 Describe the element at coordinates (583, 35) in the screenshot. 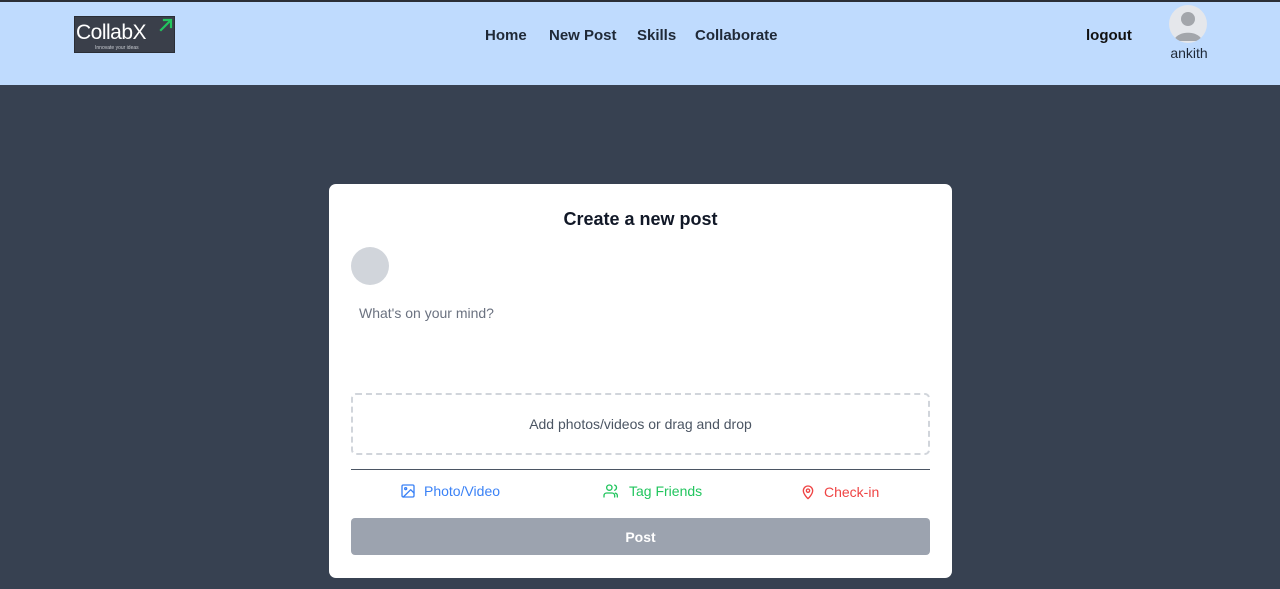

I see `nav-new-post: New Post` at that location.